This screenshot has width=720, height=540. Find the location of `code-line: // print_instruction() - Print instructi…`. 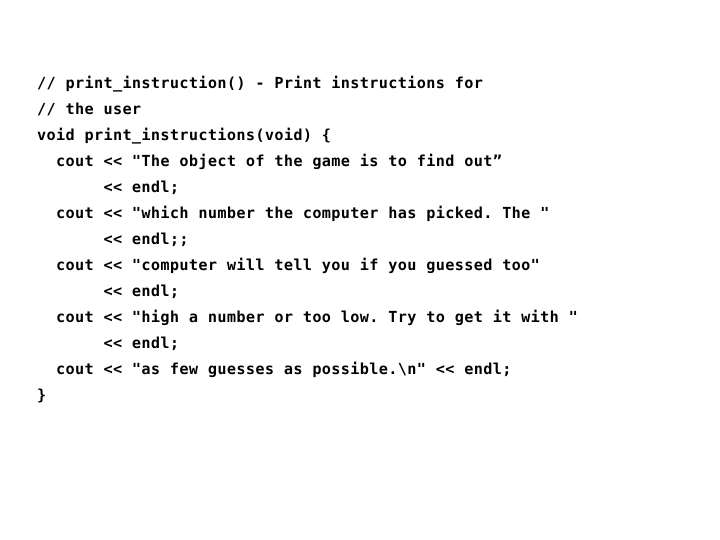

code-line: // print_instruction() - Print instructi… is located at coordinates (260, 83).